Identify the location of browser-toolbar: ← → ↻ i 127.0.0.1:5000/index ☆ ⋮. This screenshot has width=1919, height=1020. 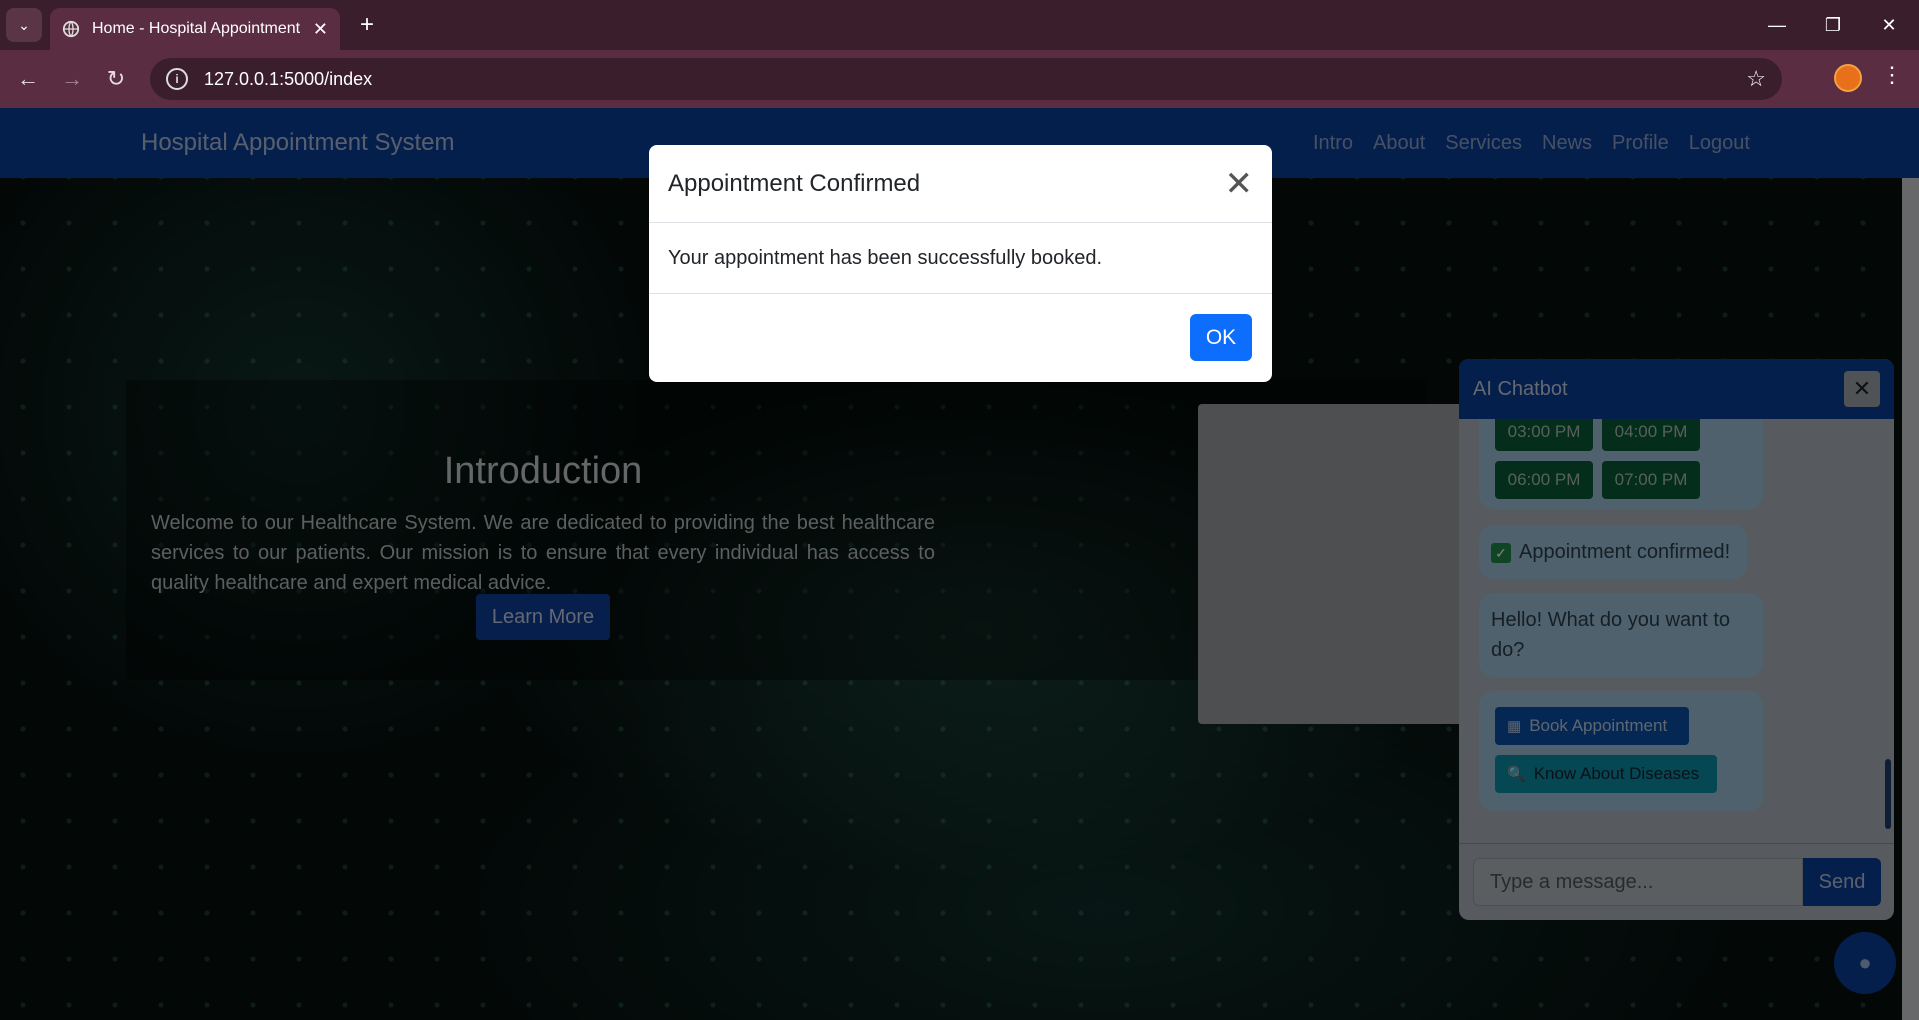
(959, 79).